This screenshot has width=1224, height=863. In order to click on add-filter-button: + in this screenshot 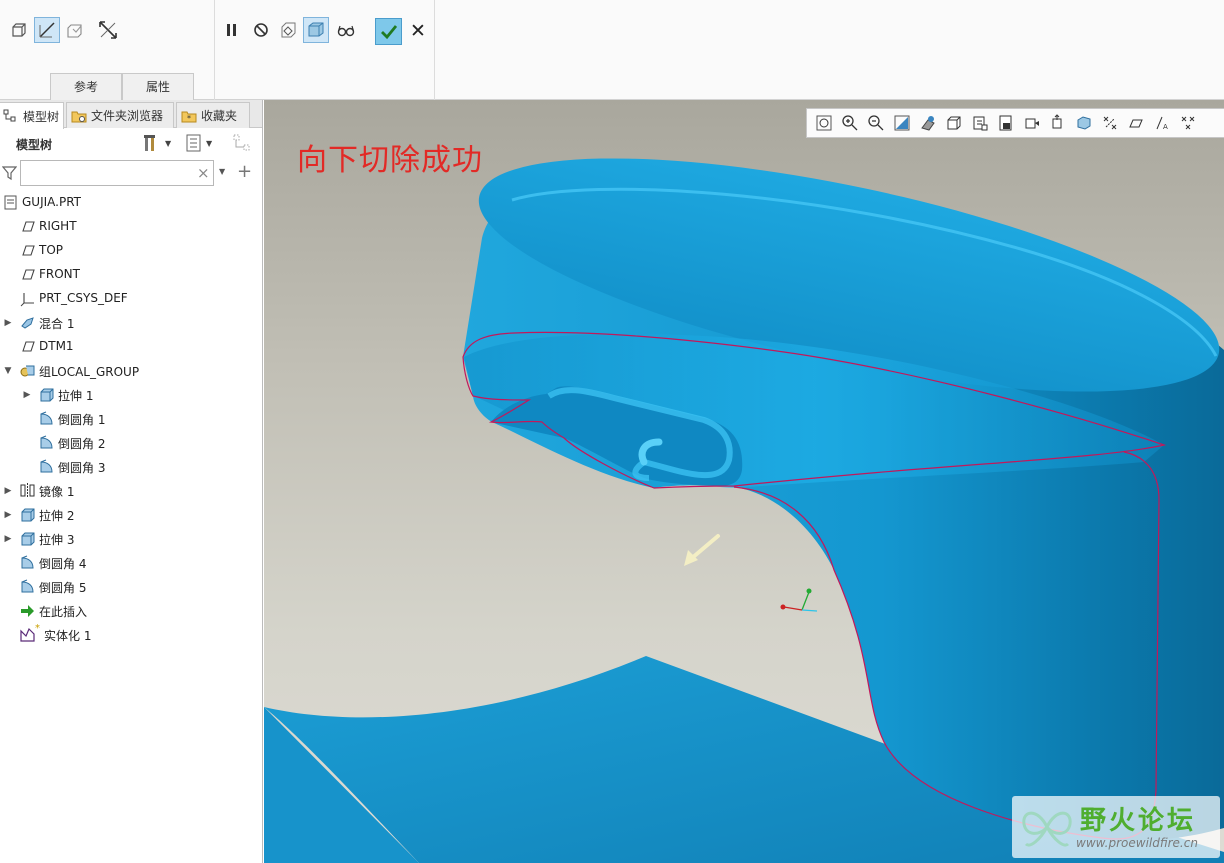, I will do `click(244, 171)`.